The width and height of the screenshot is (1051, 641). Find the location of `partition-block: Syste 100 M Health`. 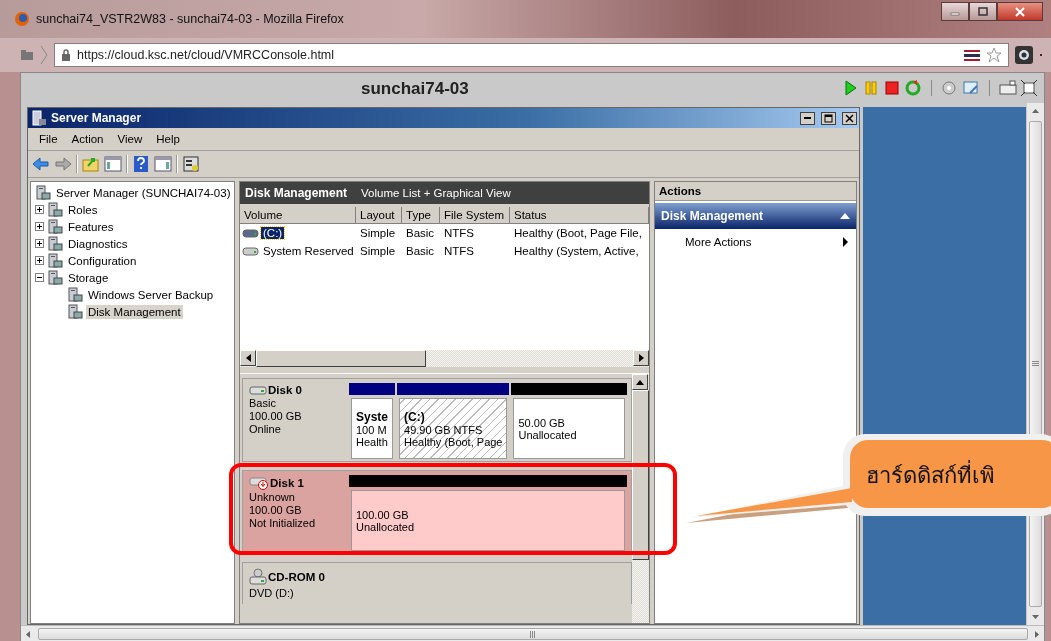

partition-block: Syste 100 M Health is located at coordinates (372, 428).